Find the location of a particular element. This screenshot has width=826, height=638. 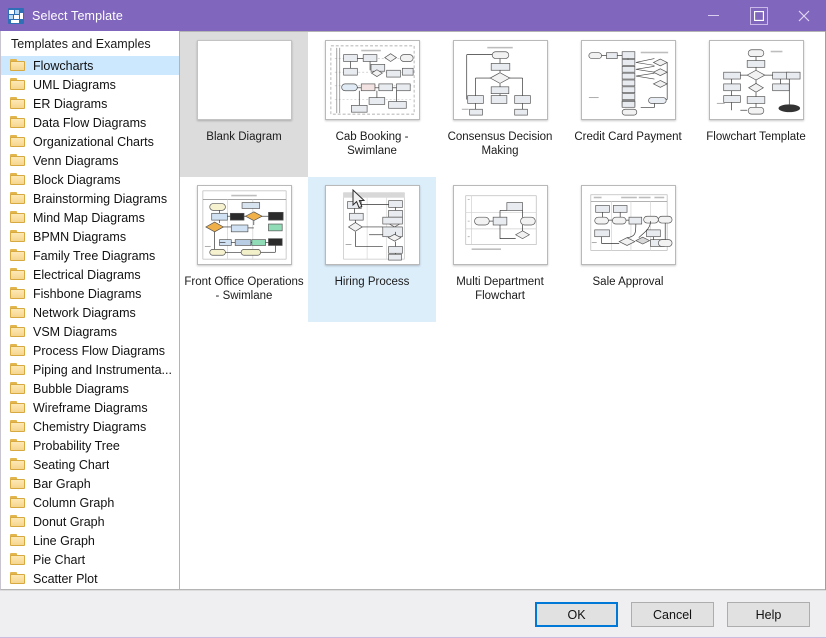

sidebar-item: Process Flow Diagrams is located at coordinates (90, 350).